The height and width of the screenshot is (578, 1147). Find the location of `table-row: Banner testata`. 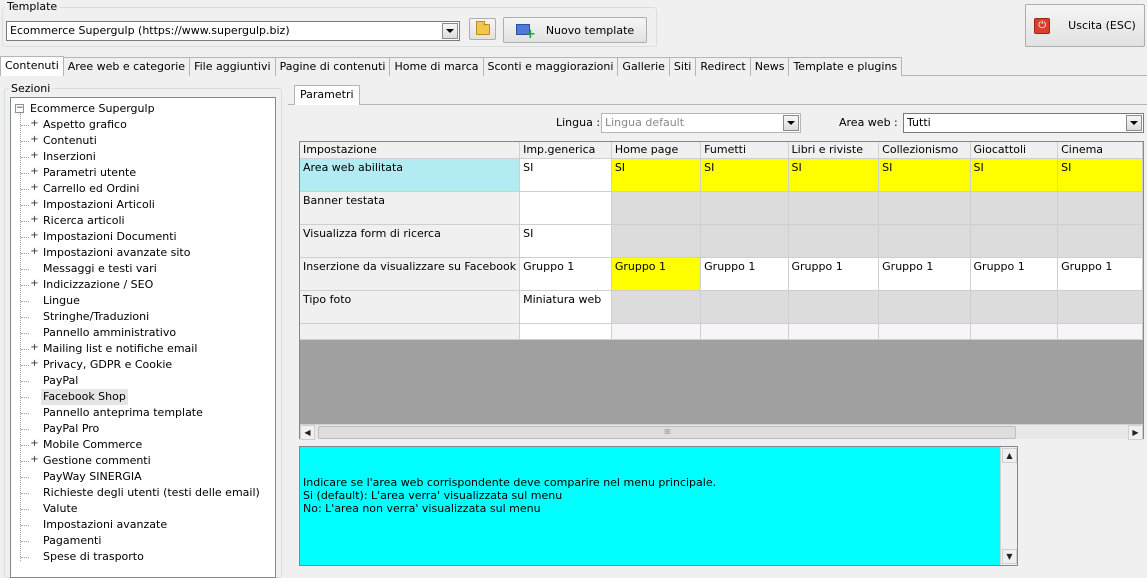

table-row: Banner testata is located at coordinates (721, 208).